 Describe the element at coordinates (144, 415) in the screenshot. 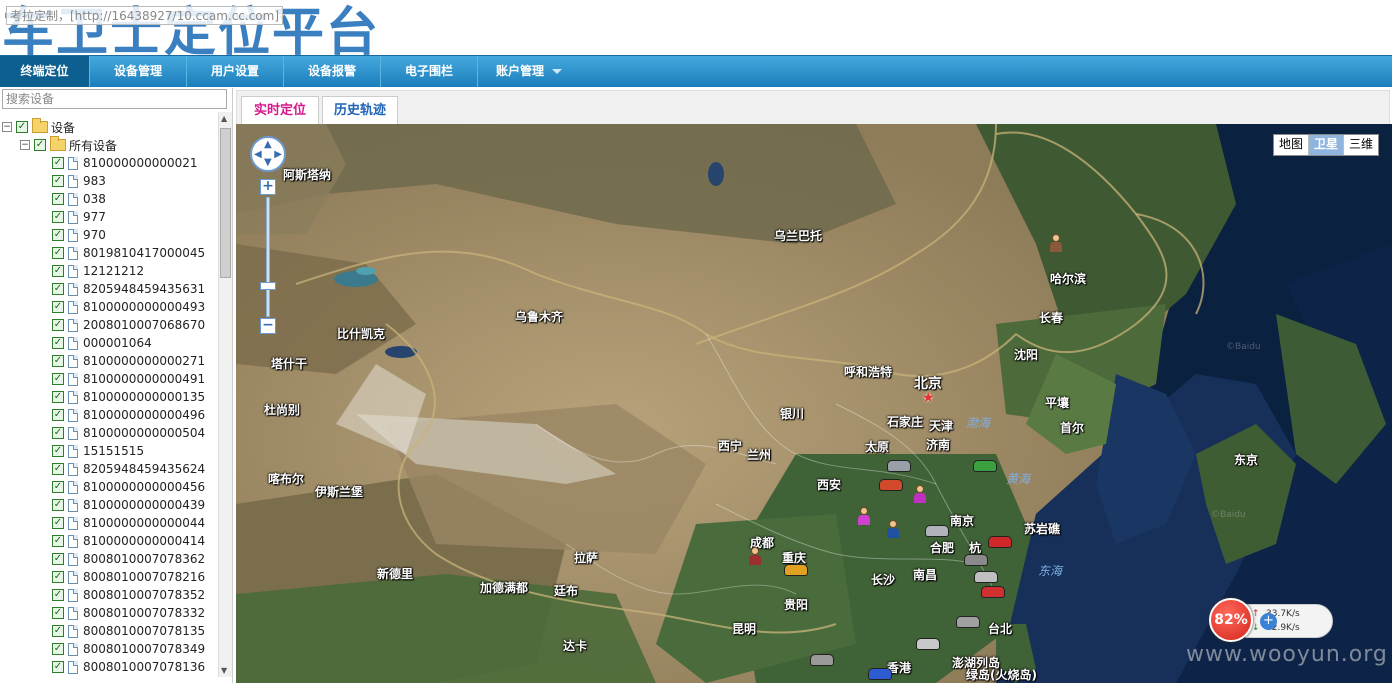

I see `device-id-label: 8100000000000496` at that location.